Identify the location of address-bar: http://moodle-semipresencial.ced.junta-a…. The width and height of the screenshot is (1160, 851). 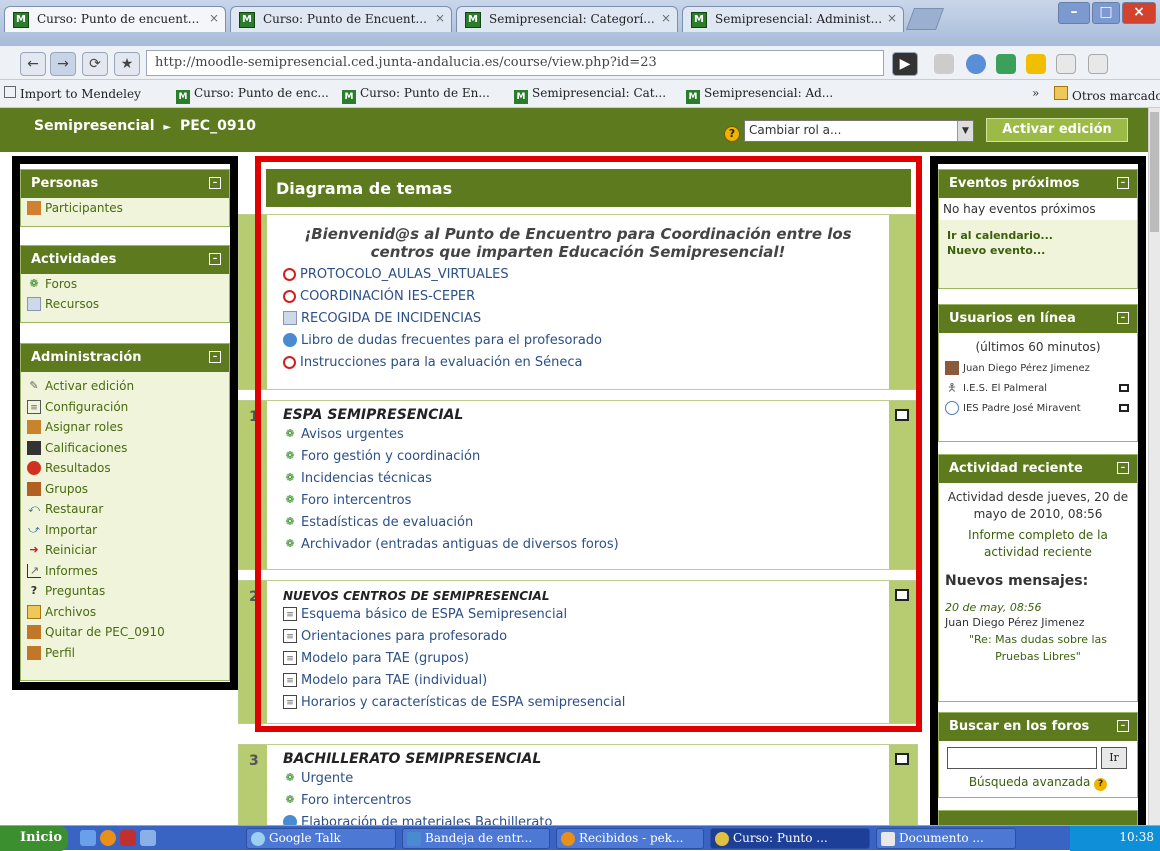
(515, 63).